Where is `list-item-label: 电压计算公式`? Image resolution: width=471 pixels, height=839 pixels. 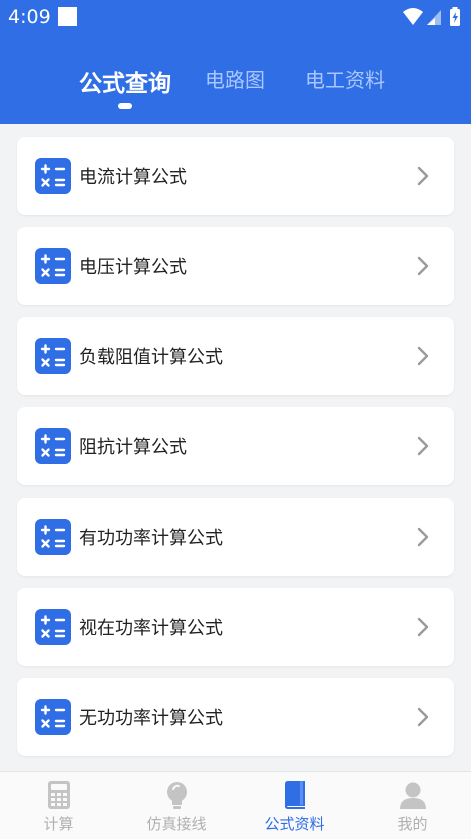 list-item-label: 电压计算公式 is located at coordinates (133, 267).